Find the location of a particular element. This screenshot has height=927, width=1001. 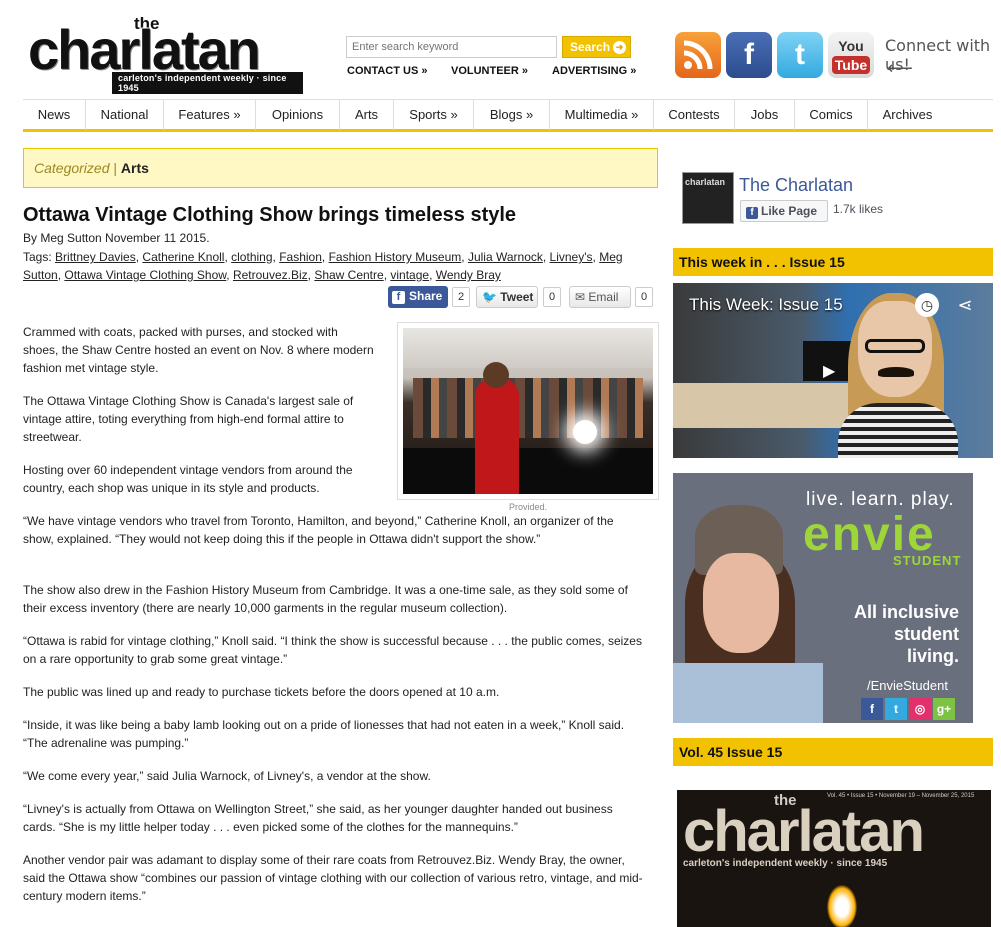

nav-opinions: Opinions is located at coordinates (298, 115).